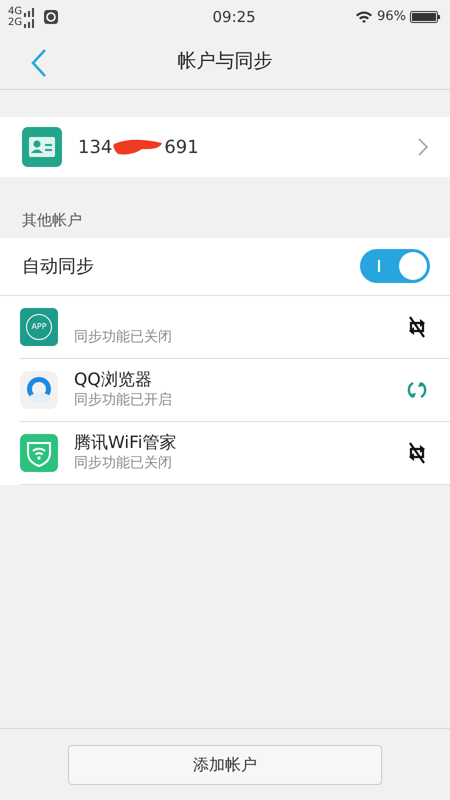 The width and height of the screenshot is (450, 800). I want to click on toggle-switch, so click(395, 266).